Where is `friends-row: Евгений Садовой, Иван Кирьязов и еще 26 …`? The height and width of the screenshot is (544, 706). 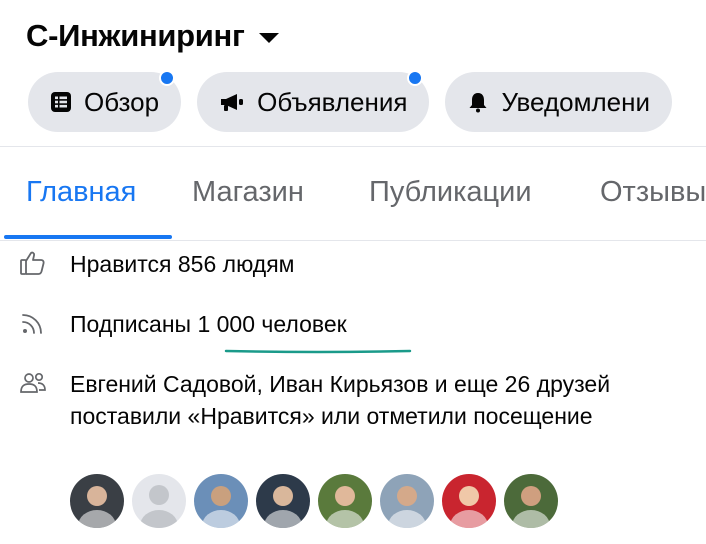 friends-row: Евгений Садовой, Иван Кирьязов и еще 26 … is located at coordinates (344, 400).